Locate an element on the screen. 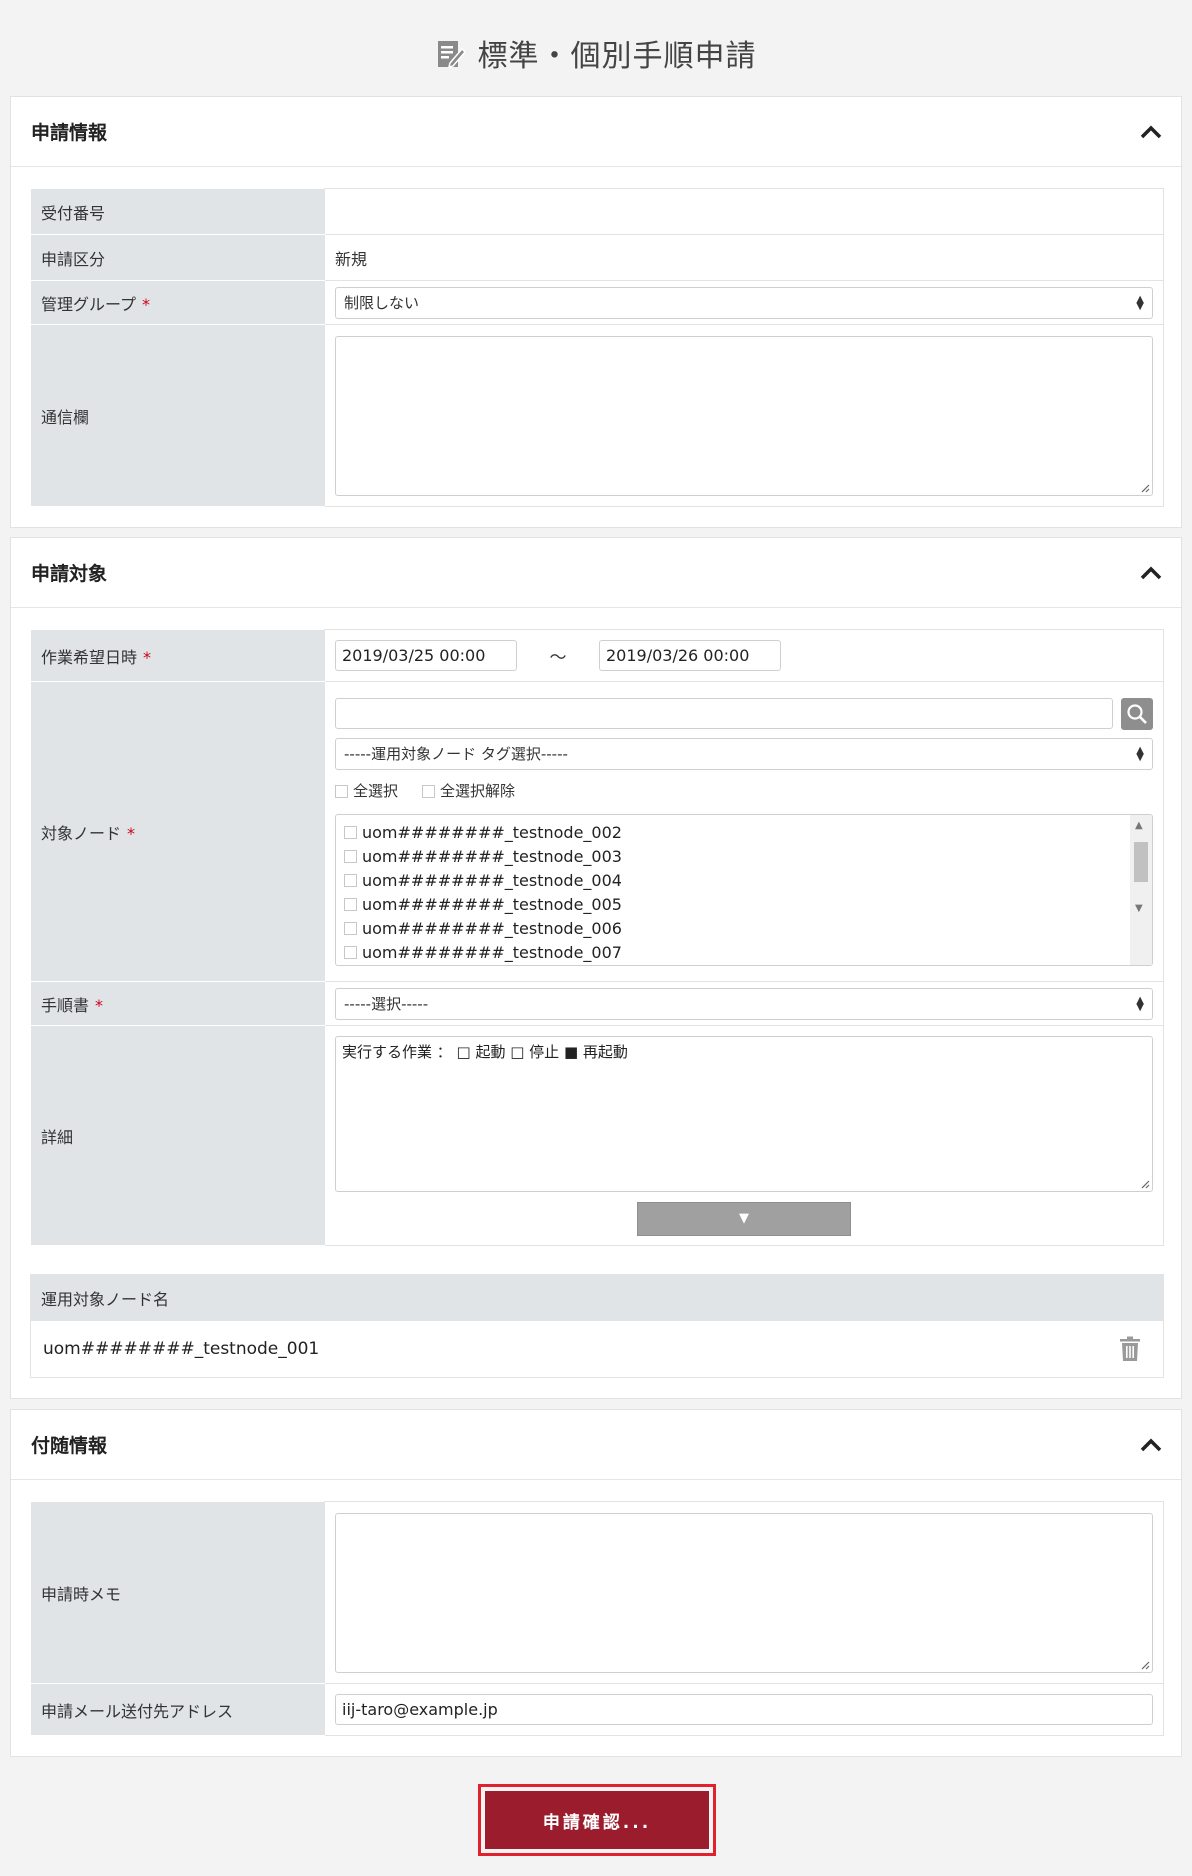  memo-label: 申請時メモ is located at coordinates (177, 1592).